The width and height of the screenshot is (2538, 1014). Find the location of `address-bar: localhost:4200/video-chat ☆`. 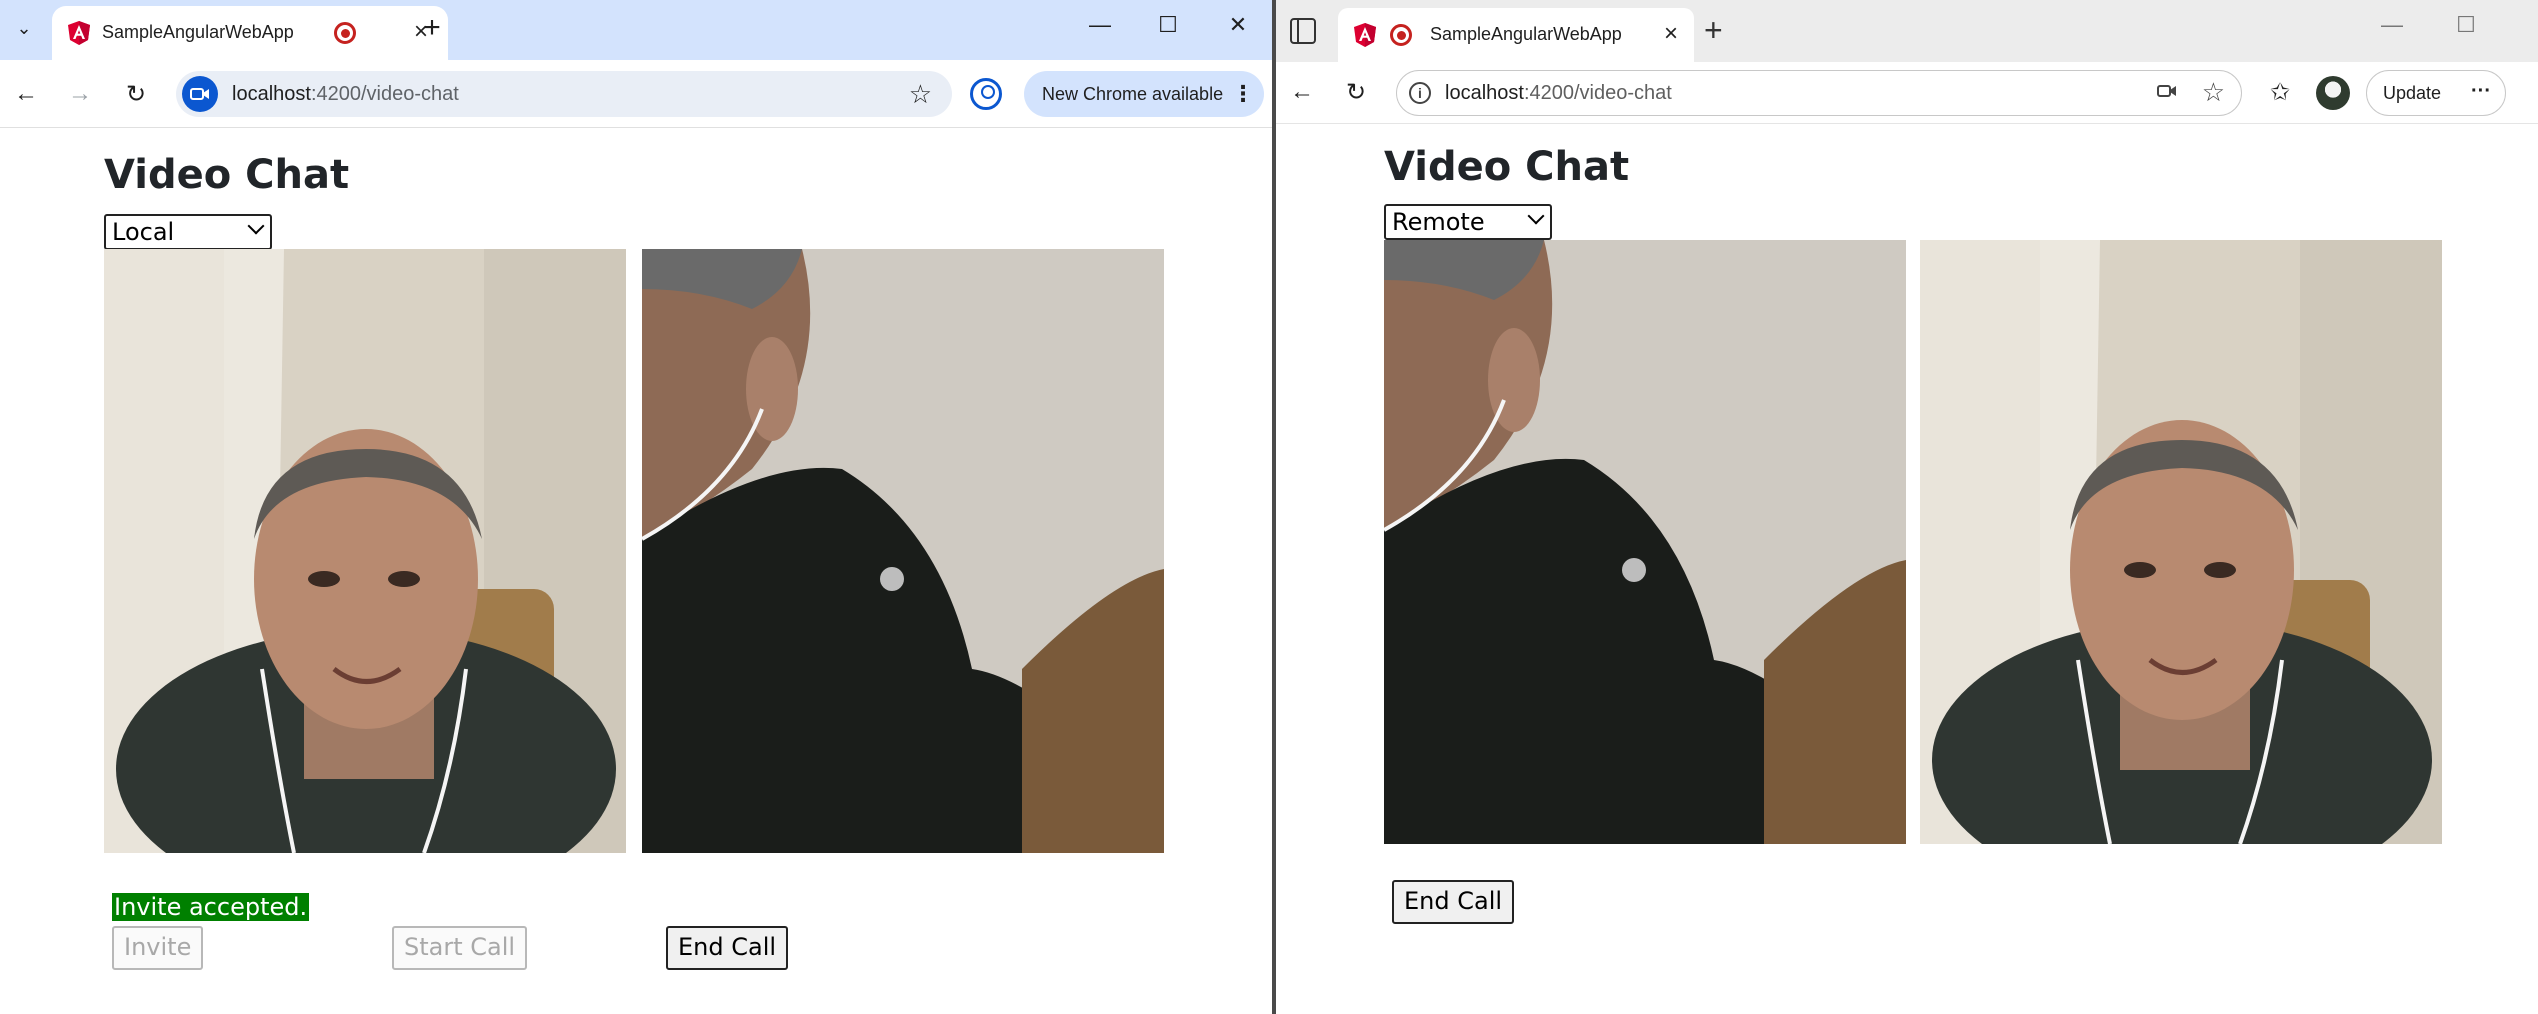

address-bar: localhost:4200/video-chat ☆ is located at coordinates (564, 94).